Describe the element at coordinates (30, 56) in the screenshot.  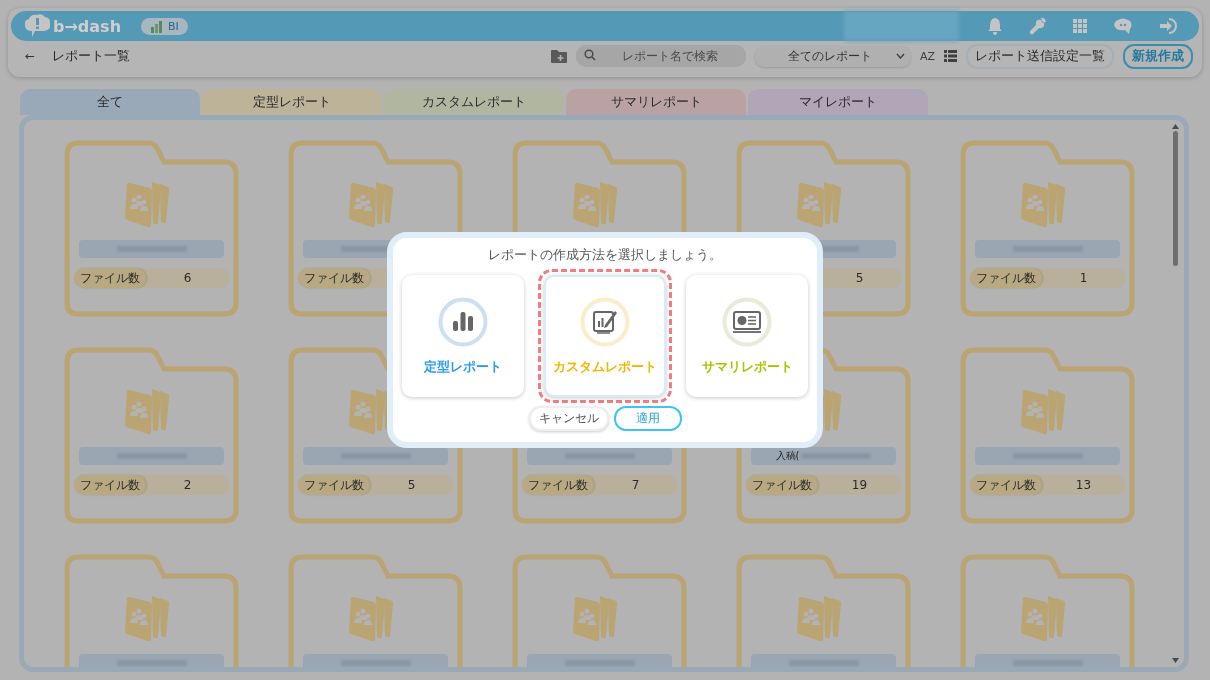
I see `back-button: ←` at that location.